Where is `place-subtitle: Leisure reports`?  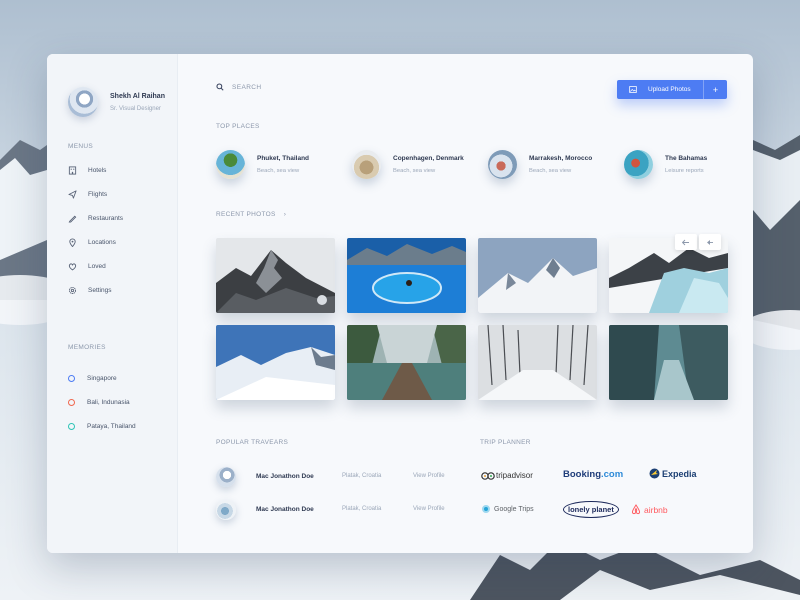
place-subtitle: Leisure reports is located at coordinates (684, 171).